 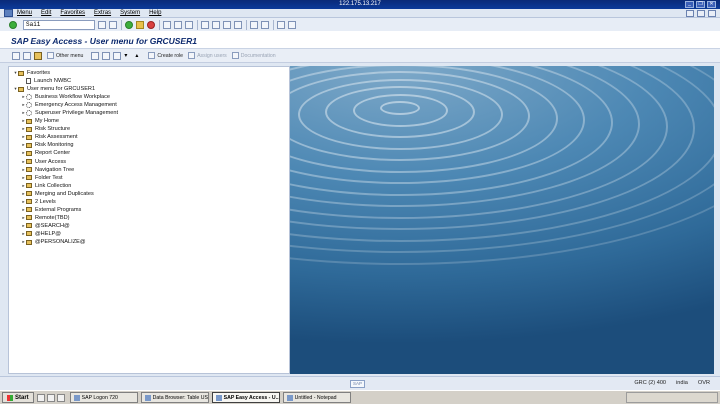 I want to click on tree-node: ▾ Favorites, so click(x=149, y=73).